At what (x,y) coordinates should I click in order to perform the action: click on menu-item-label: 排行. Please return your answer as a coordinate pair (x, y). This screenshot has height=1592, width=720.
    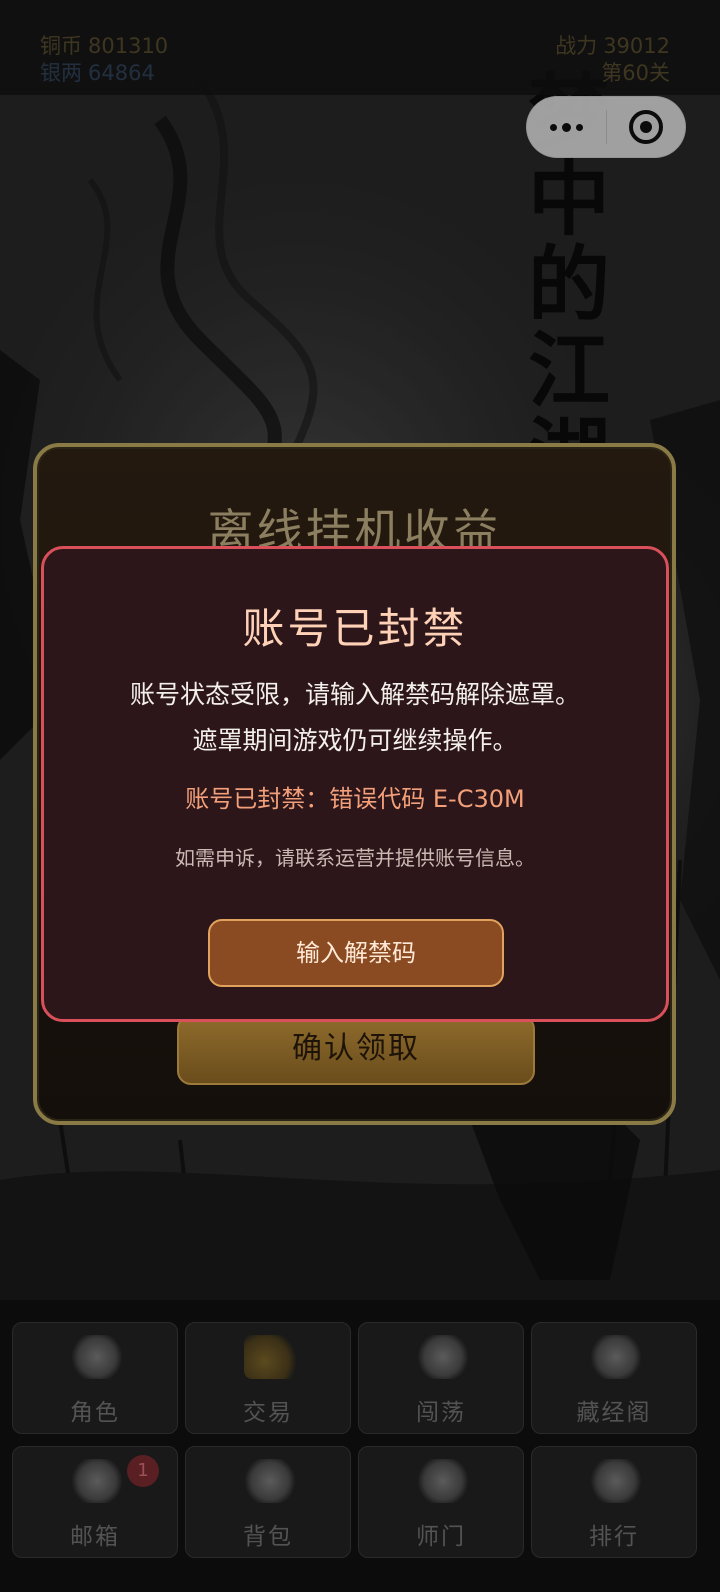
    Looking at the image, I should click on (614, 1537).